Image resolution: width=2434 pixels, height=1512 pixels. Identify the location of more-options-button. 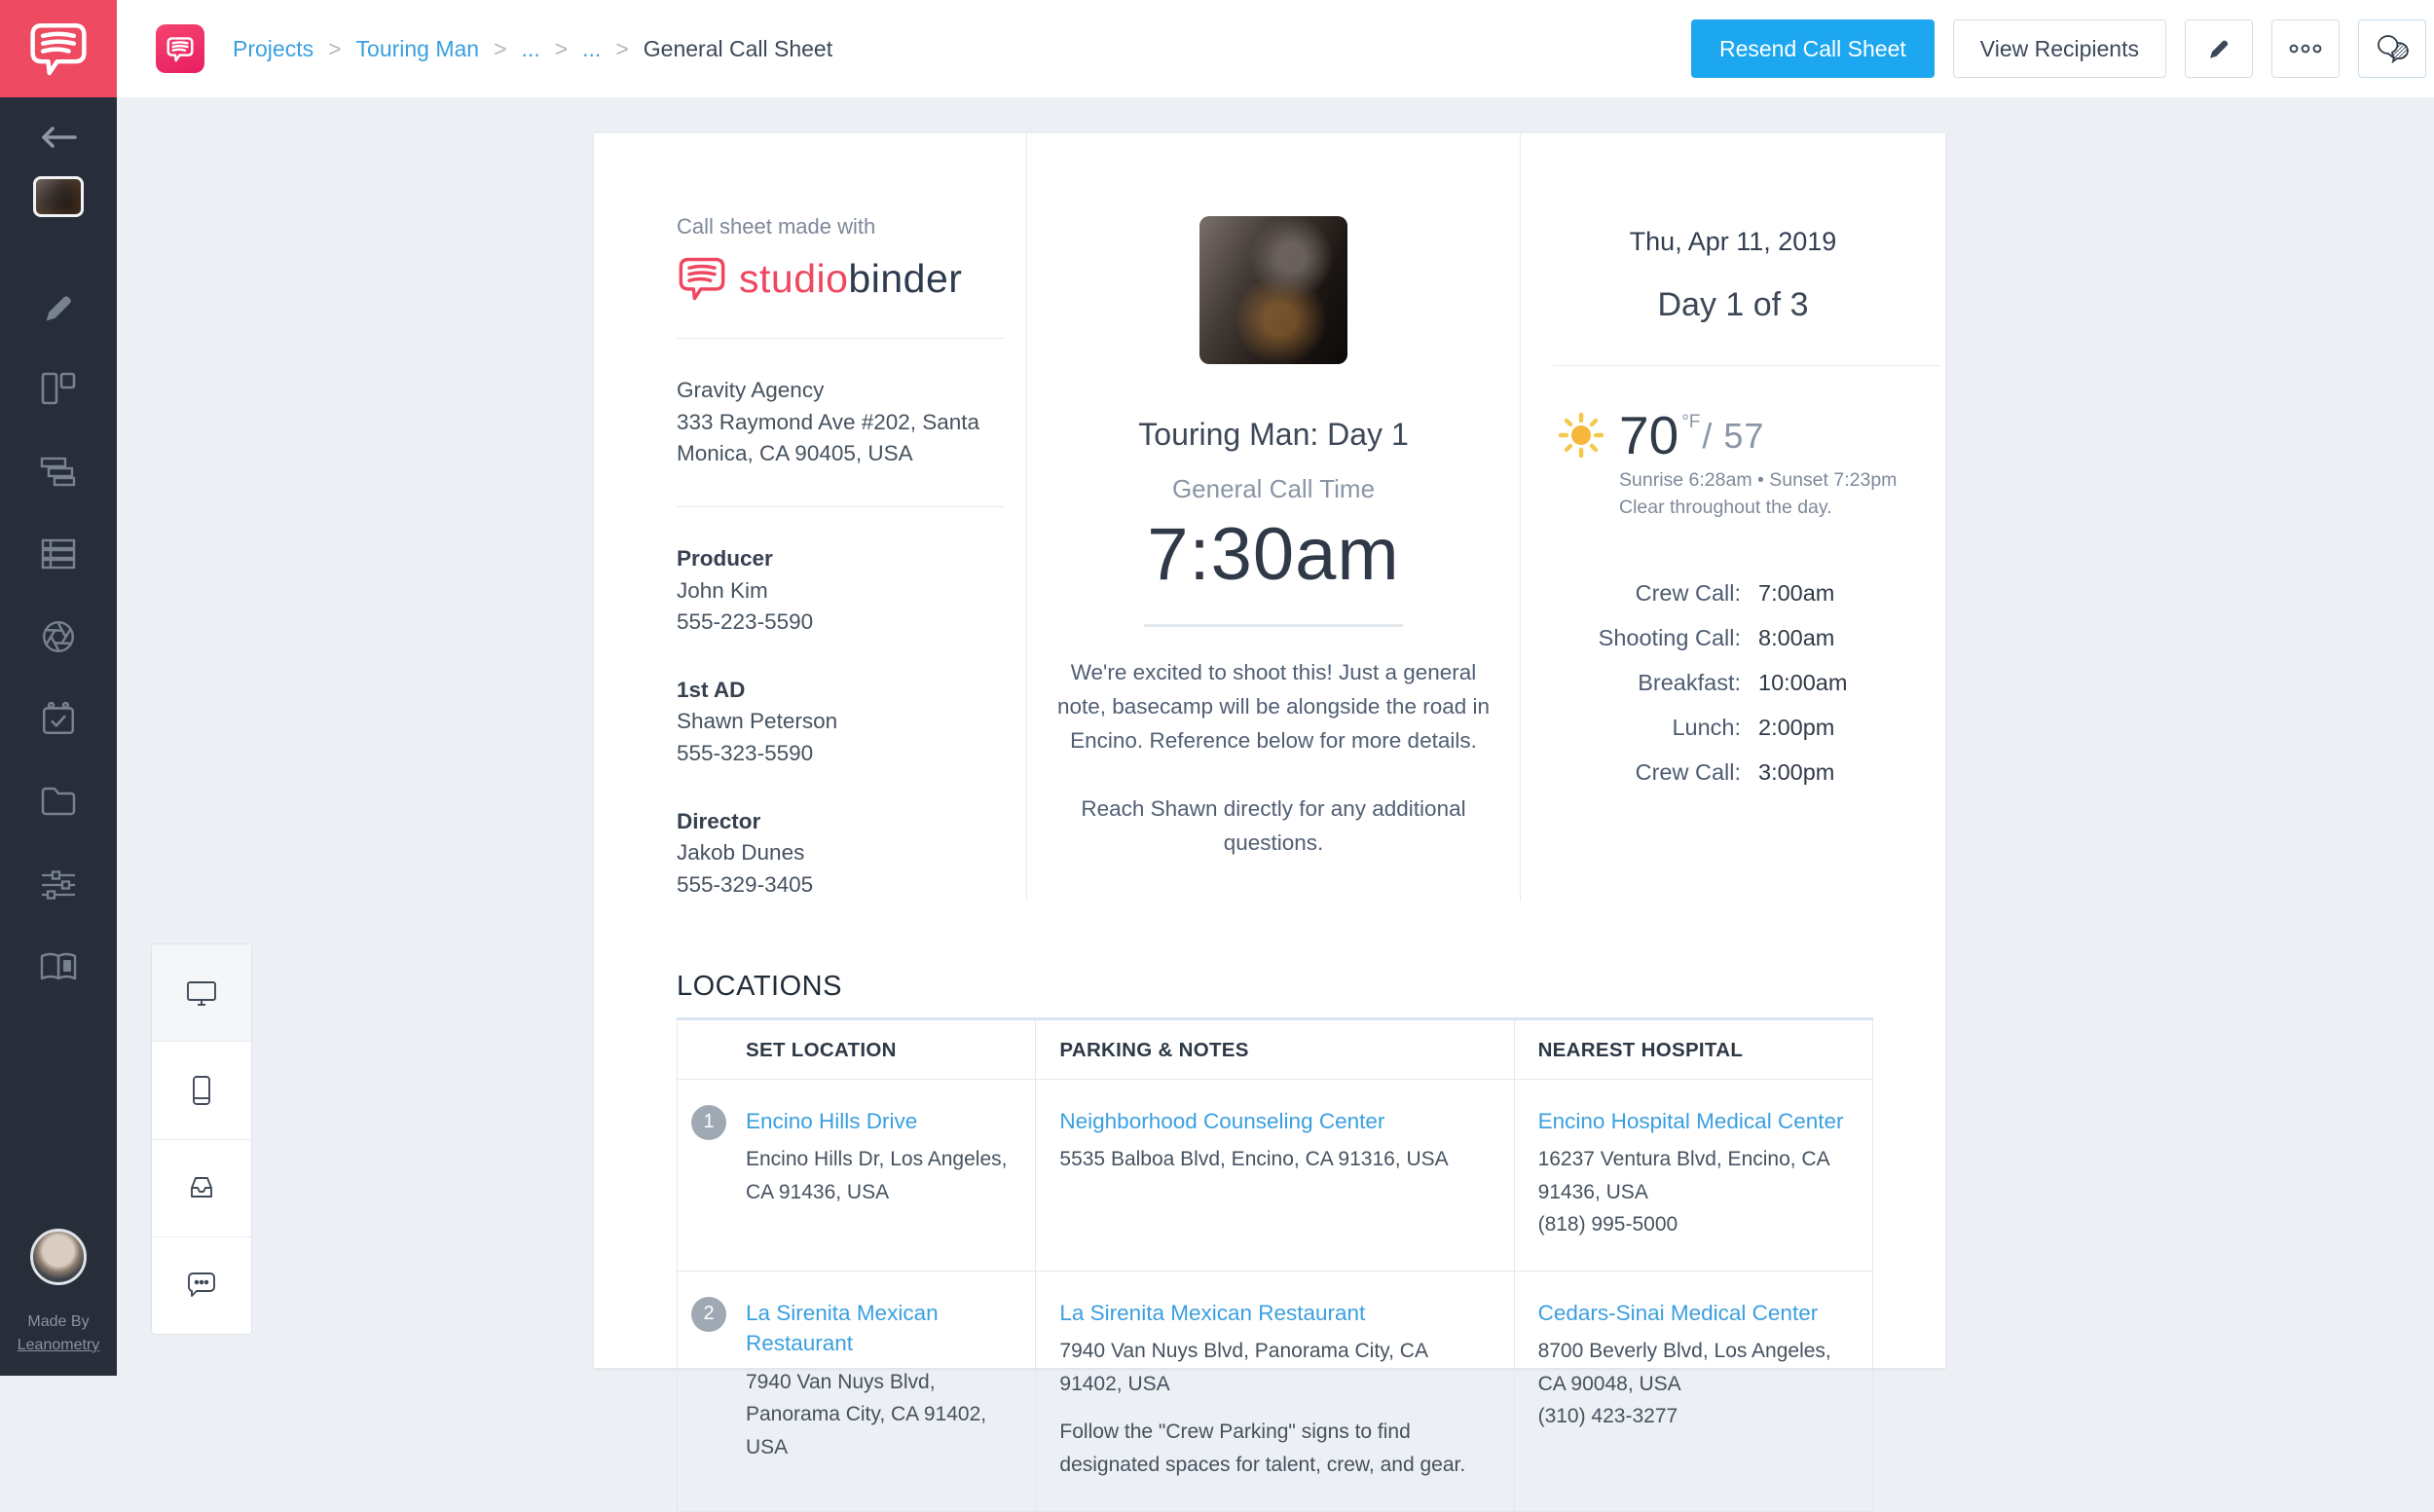
(2305, 48).